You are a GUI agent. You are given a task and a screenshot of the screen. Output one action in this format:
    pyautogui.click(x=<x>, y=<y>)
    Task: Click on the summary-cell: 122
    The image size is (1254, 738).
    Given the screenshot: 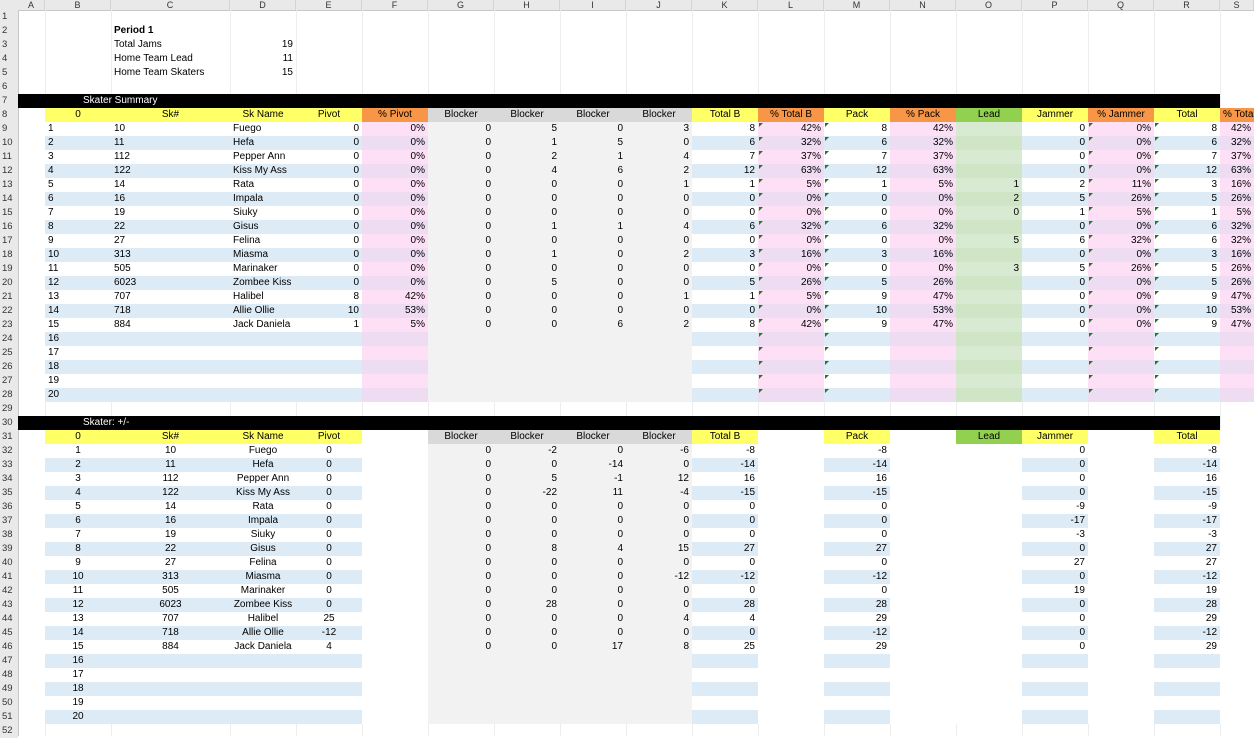 What is the action you would take?
    pyautogui.click(x=170, y=171)
    